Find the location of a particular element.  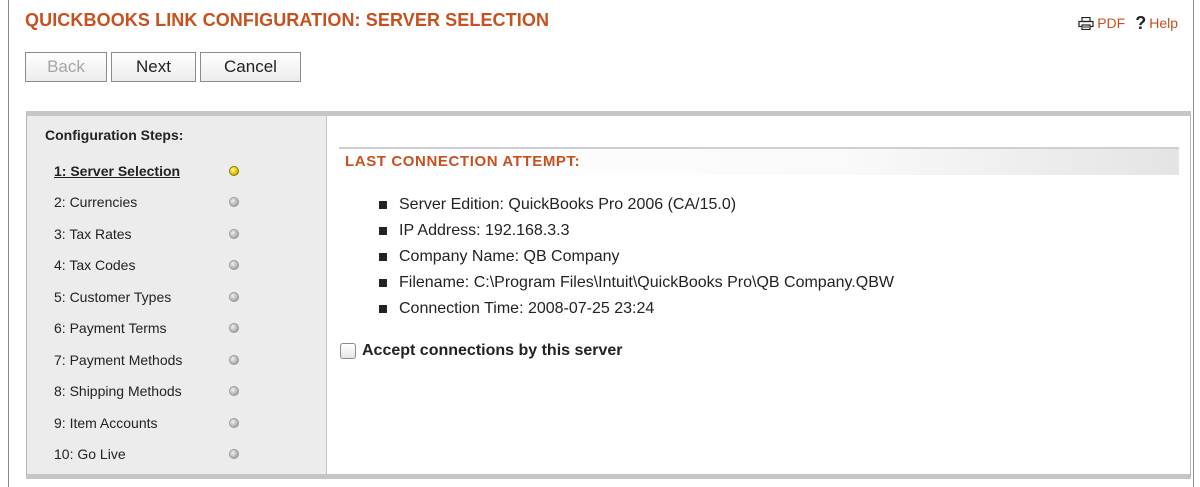

cancel-button: Cancel is located at coordinates (250, 67).